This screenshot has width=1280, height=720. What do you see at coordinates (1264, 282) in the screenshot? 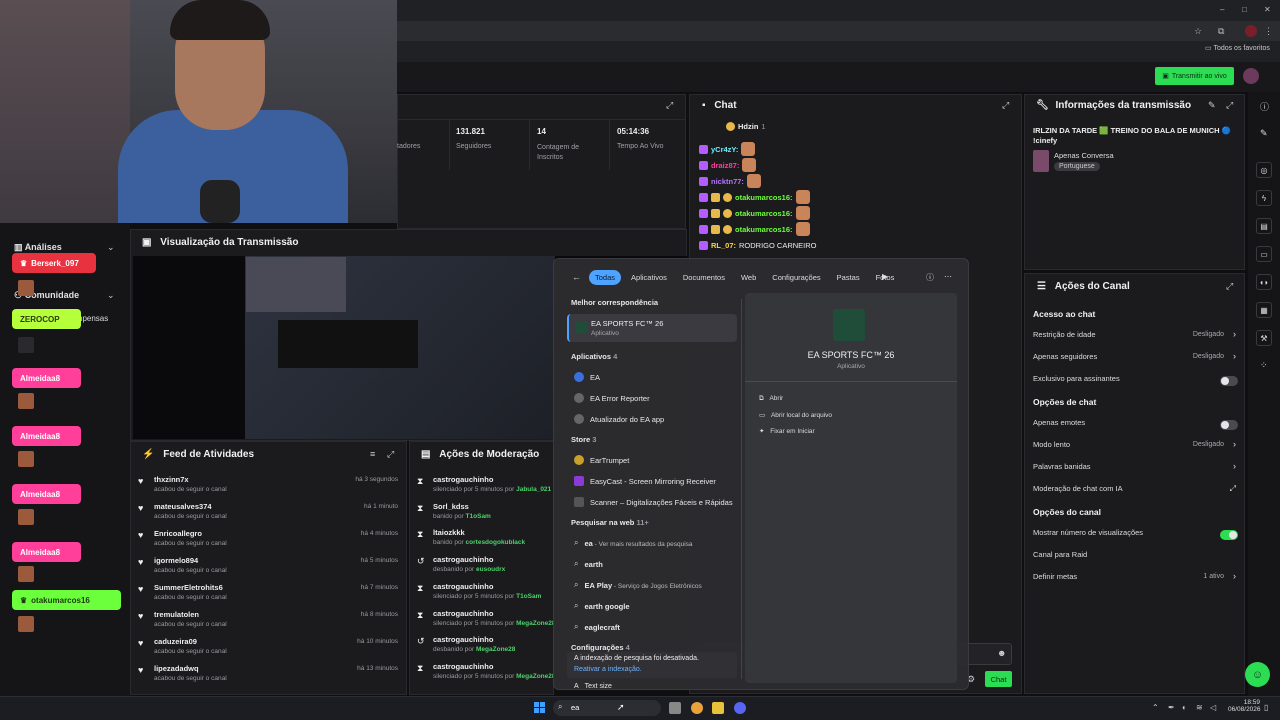
I see `radio-icon: ◖◗` at bounding box center [1264, 282].